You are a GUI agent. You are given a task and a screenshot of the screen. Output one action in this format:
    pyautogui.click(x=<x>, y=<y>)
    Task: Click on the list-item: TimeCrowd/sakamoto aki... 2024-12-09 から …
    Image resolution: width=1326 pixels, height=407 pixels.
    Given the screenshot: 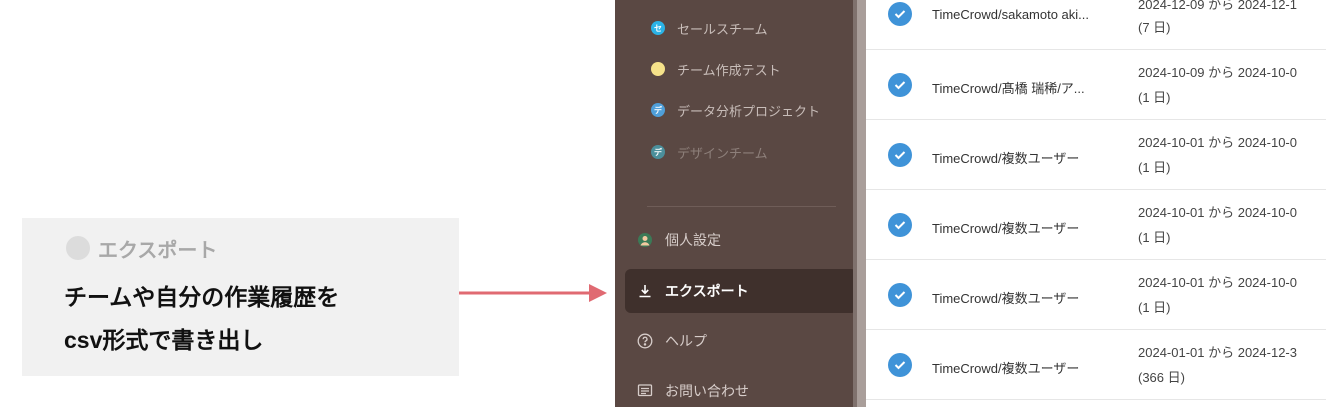 What is the action you would take?
    pyautogui.click(x=1096, y=25)
    